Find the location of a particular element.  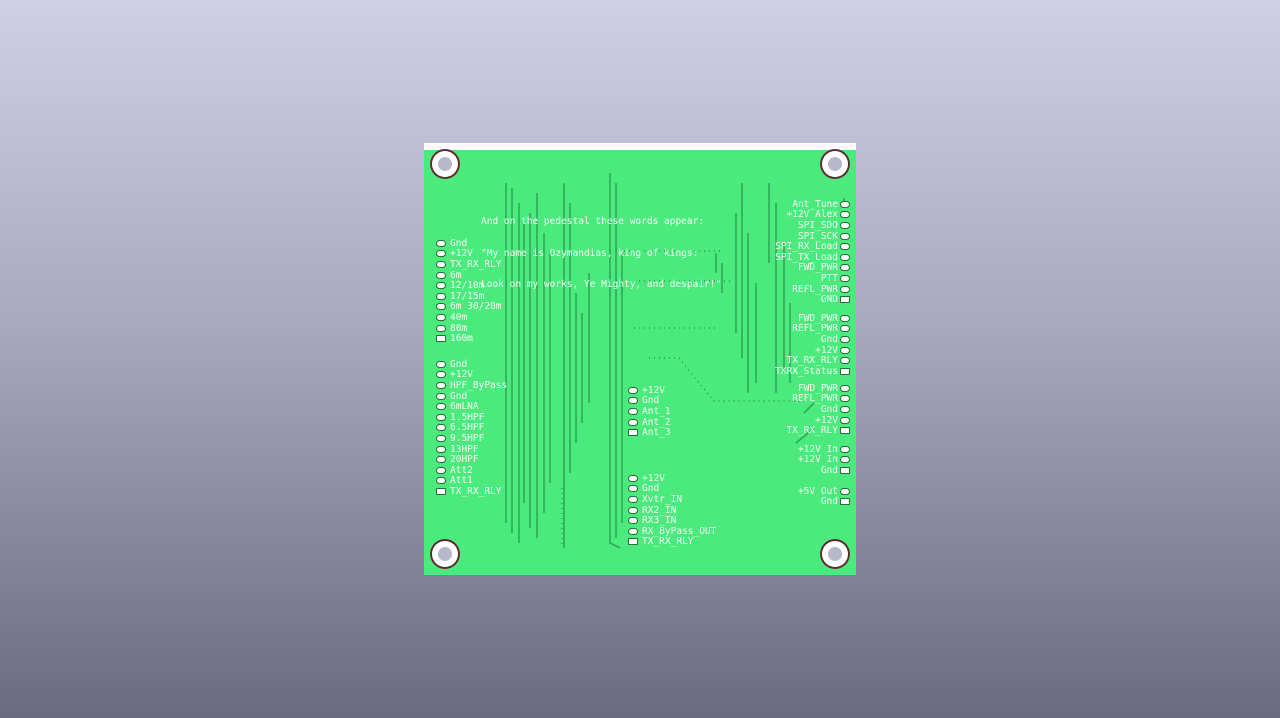

header-pin: TX_RX_RLY is located at coordinates (818, 430).